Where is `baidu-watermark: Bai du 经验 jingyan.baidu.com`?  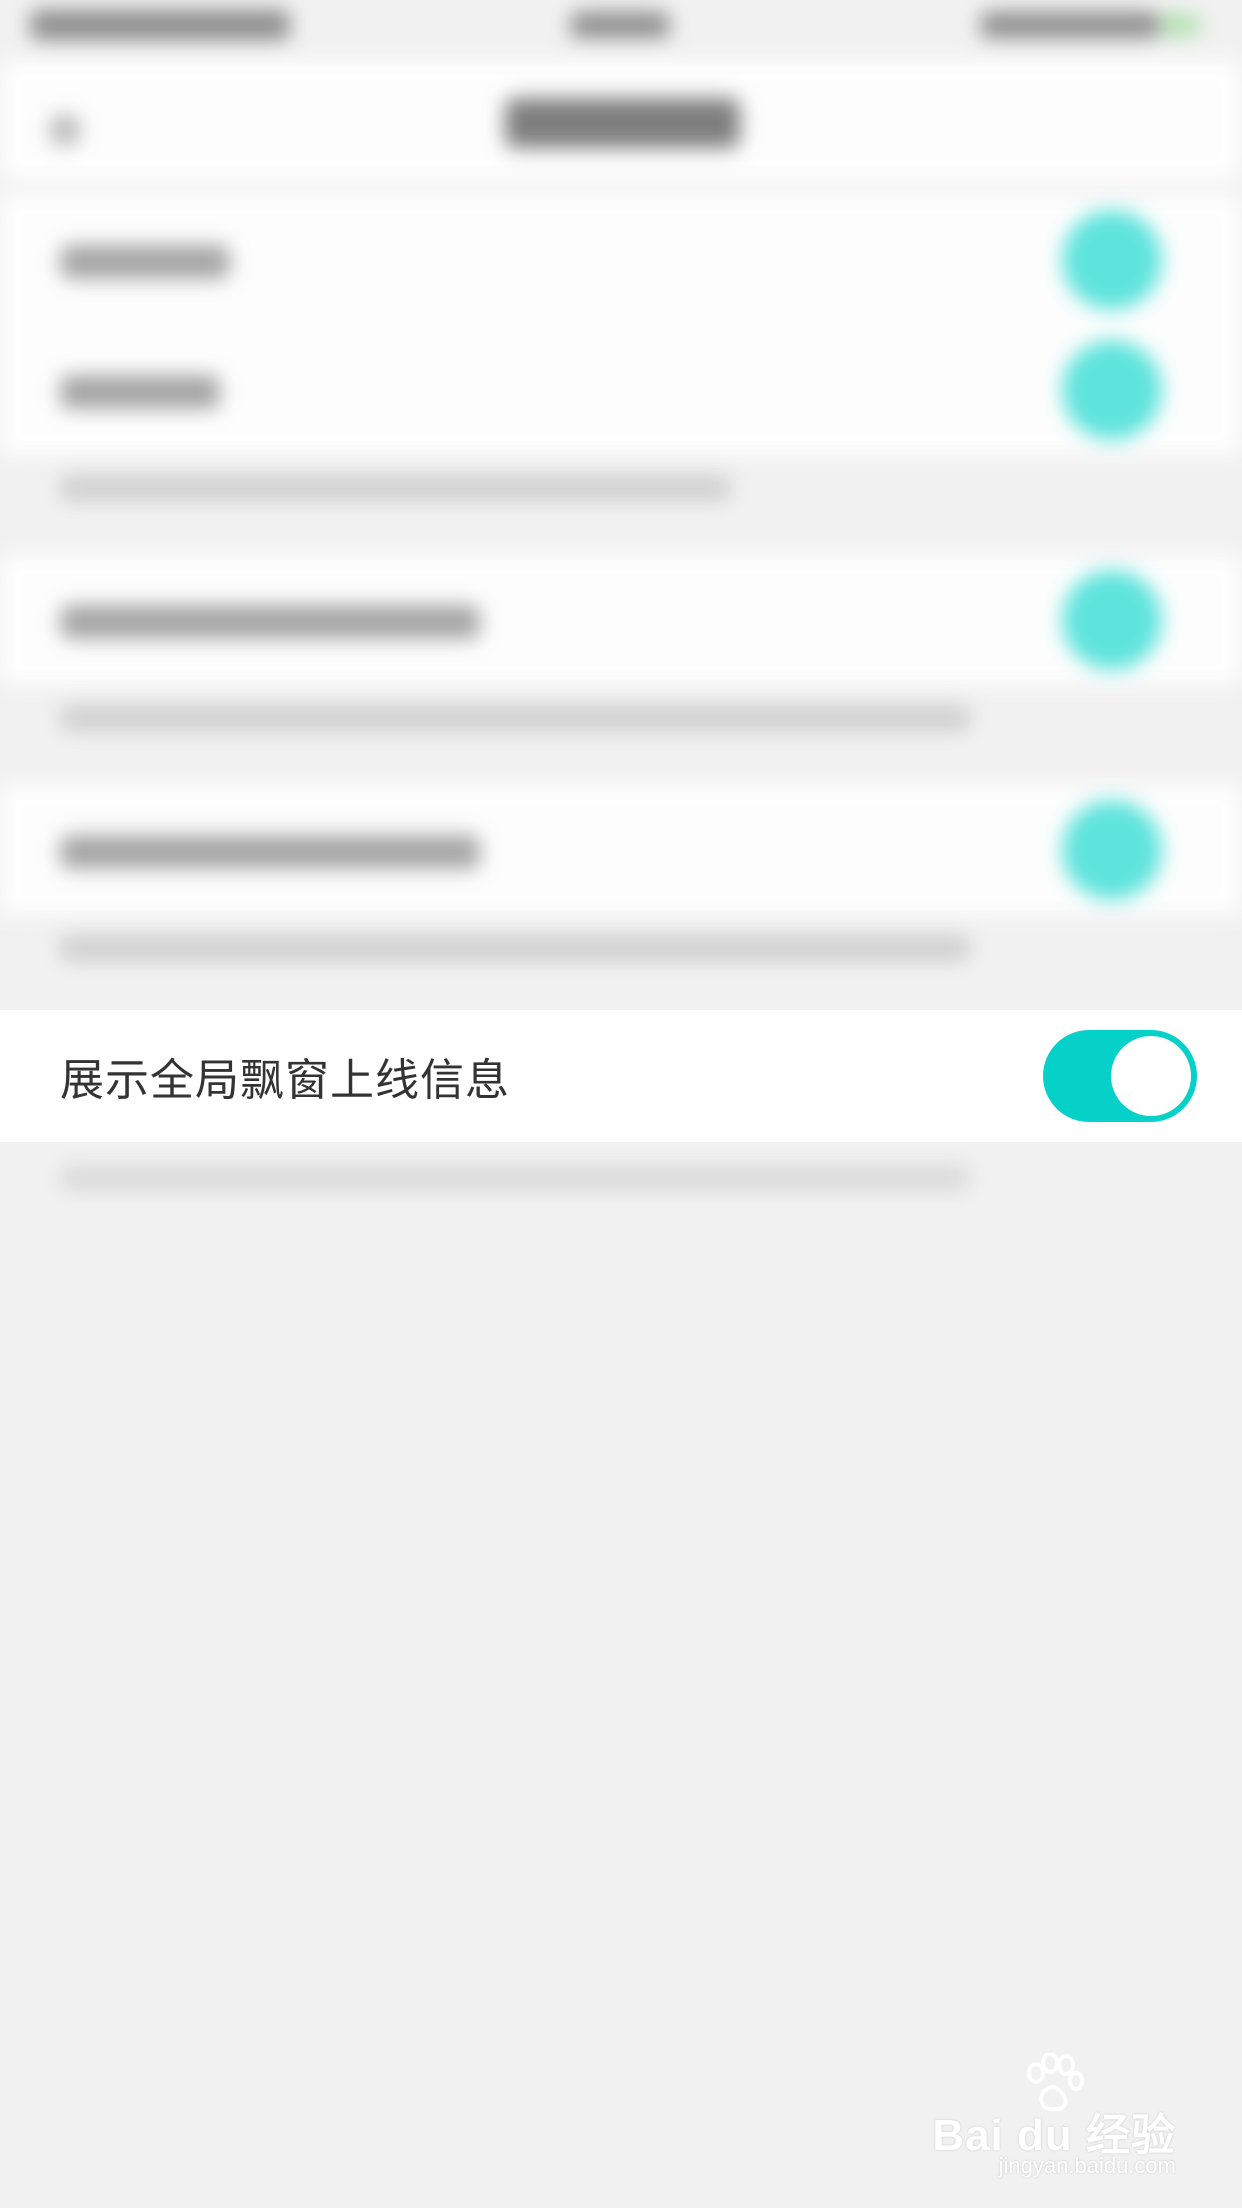 baidu-watermark: Bai du 经验 jingyan.baidu.com is located at coordinates (1051, 2118).